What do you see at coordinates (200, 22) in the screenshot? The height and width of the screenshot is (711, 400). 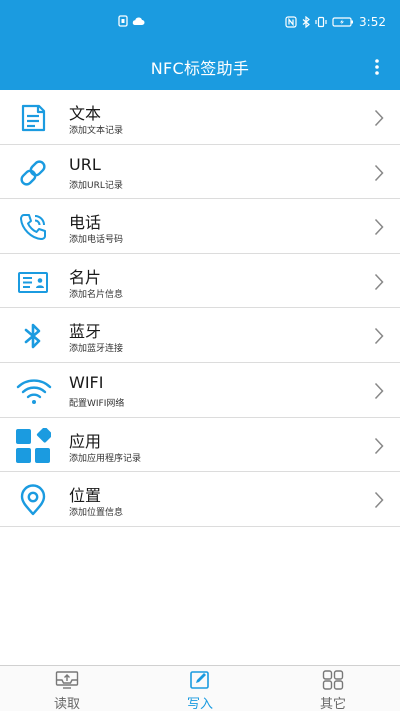 I see `status-bar: 3:52` at bounding box center [200, 22].